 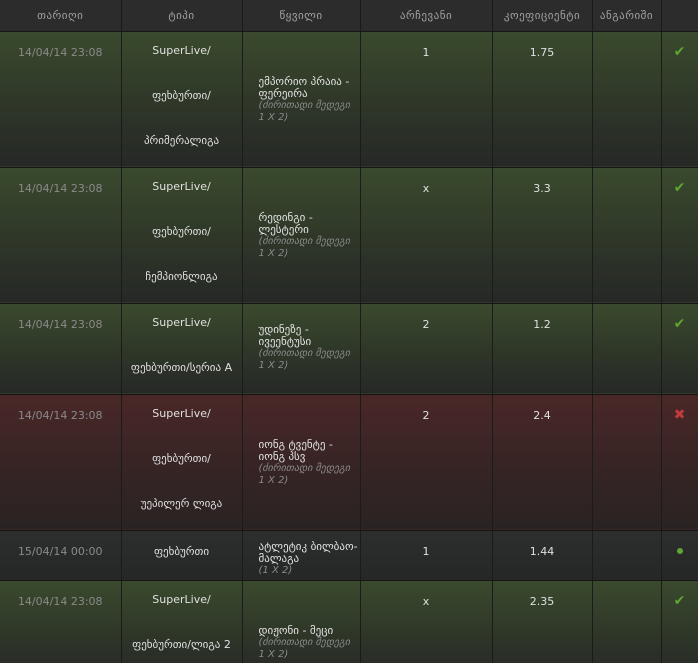 I want to click on bet-type-line: ფეხბურთი/სერია A, so click(x=181, y=367).